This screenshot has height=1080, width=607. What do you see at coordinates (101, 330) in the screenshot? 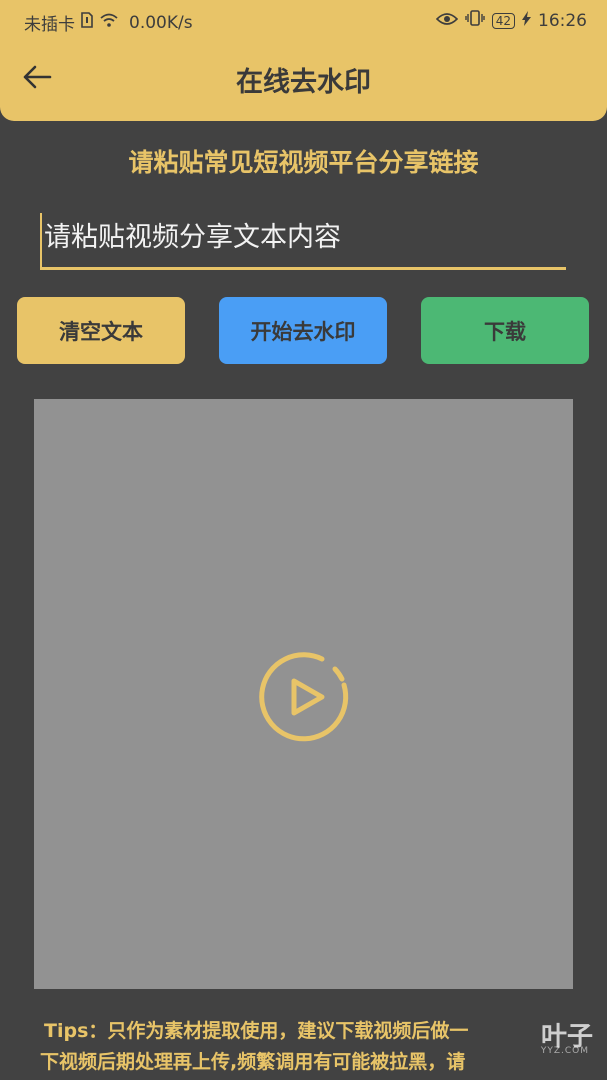
I see `clear-text-button: 清空文本` at bounding box center [101, 330].